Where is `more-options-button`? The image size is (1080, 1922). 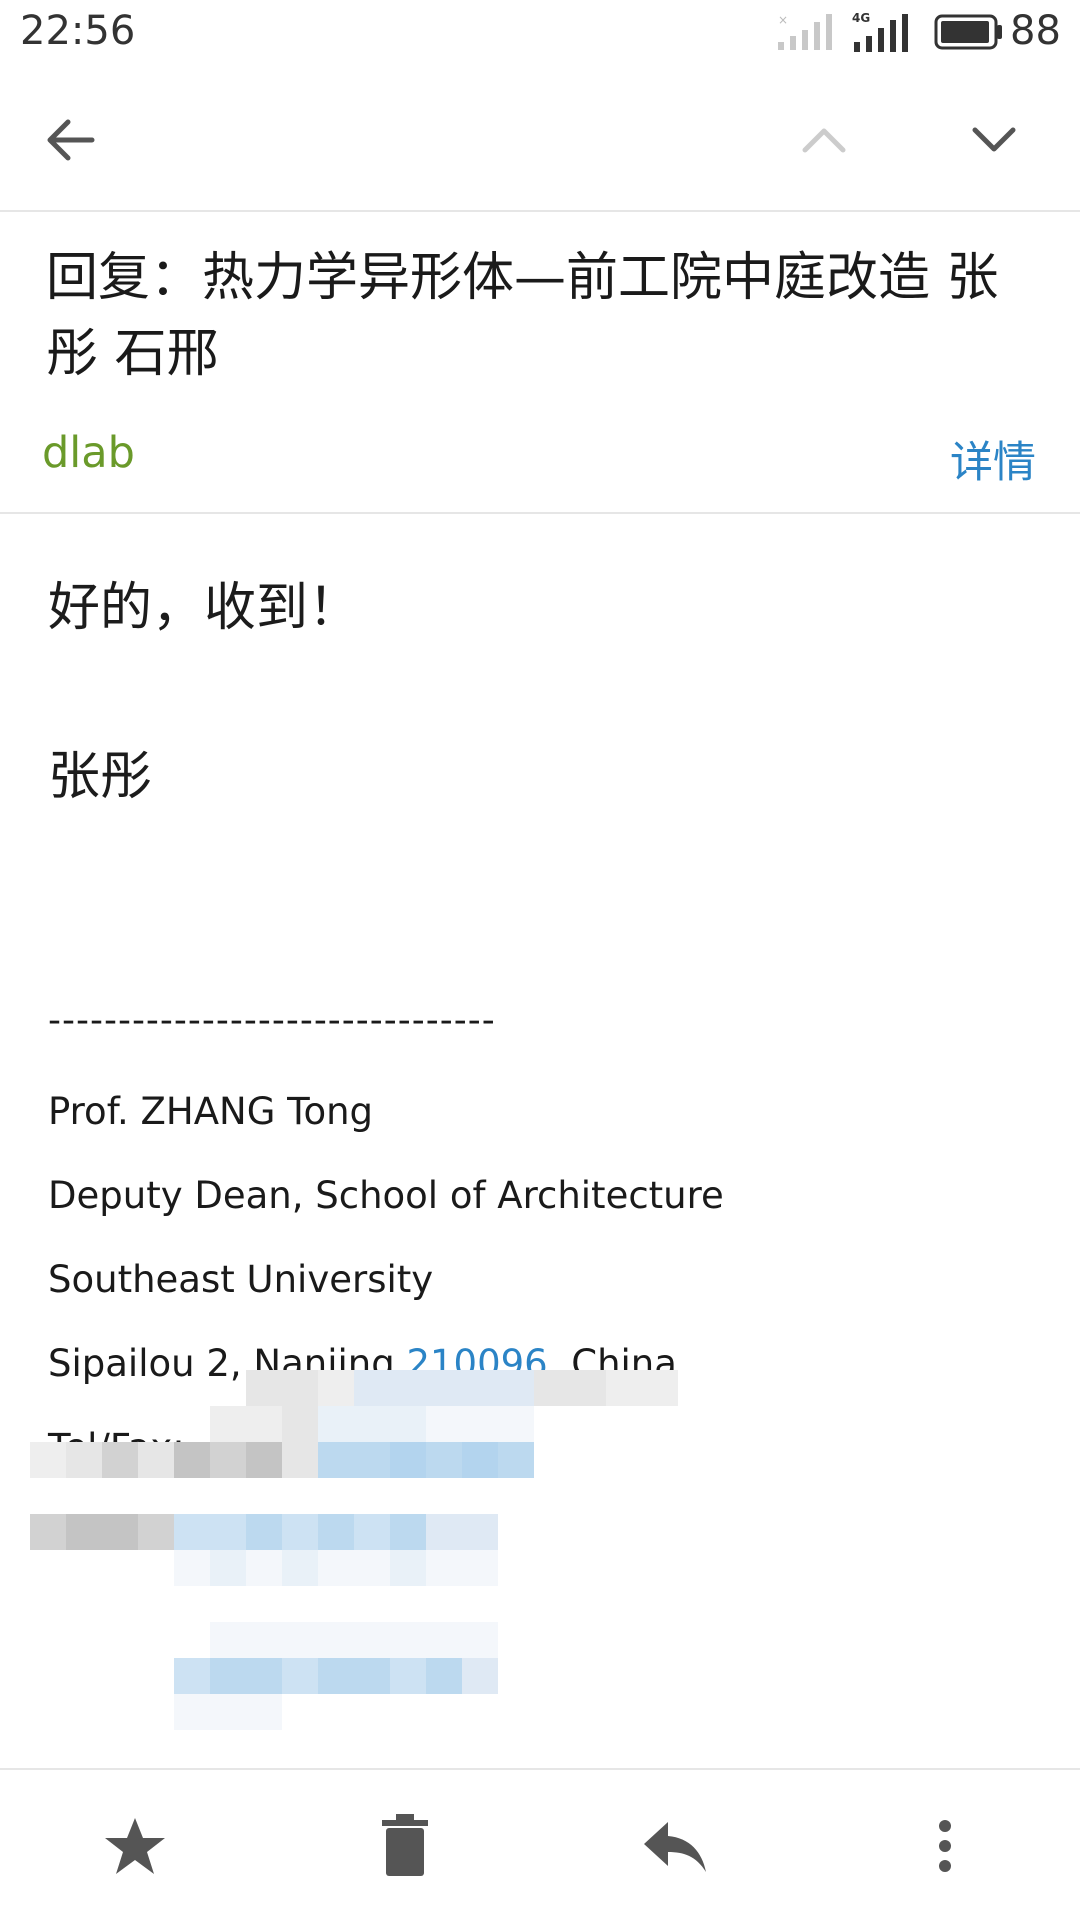 more-options-button is located at coordinates (945, 1846).